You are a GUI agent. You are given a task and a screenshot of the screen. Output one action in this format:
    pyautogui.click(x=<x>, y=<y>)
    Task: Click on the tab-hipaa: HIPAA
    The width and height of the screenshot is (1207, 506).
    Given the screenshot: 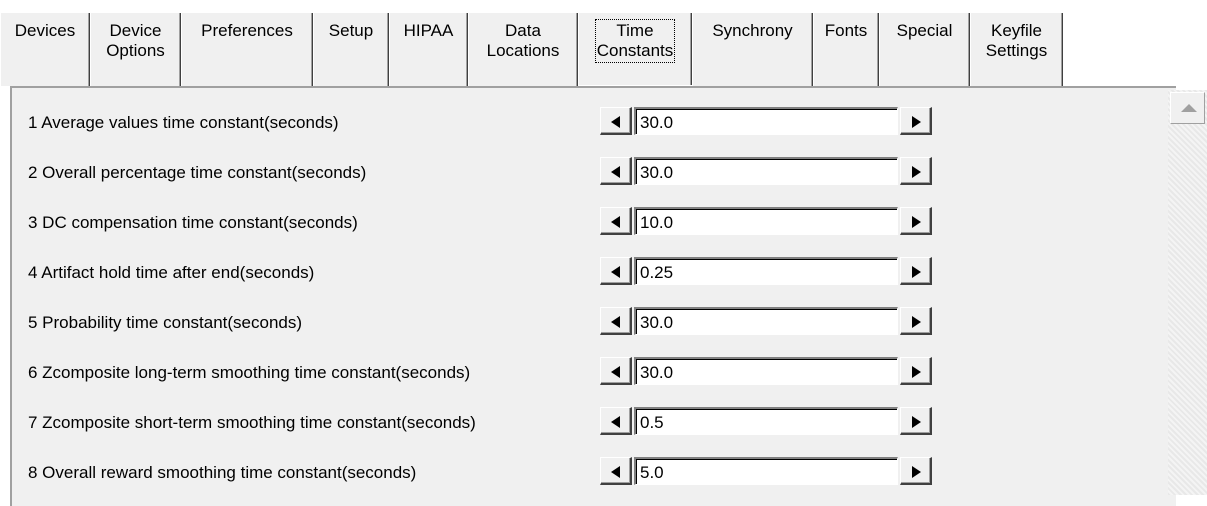 What is the action you would take?
    pyautogui.click(x=428, y=49)
    